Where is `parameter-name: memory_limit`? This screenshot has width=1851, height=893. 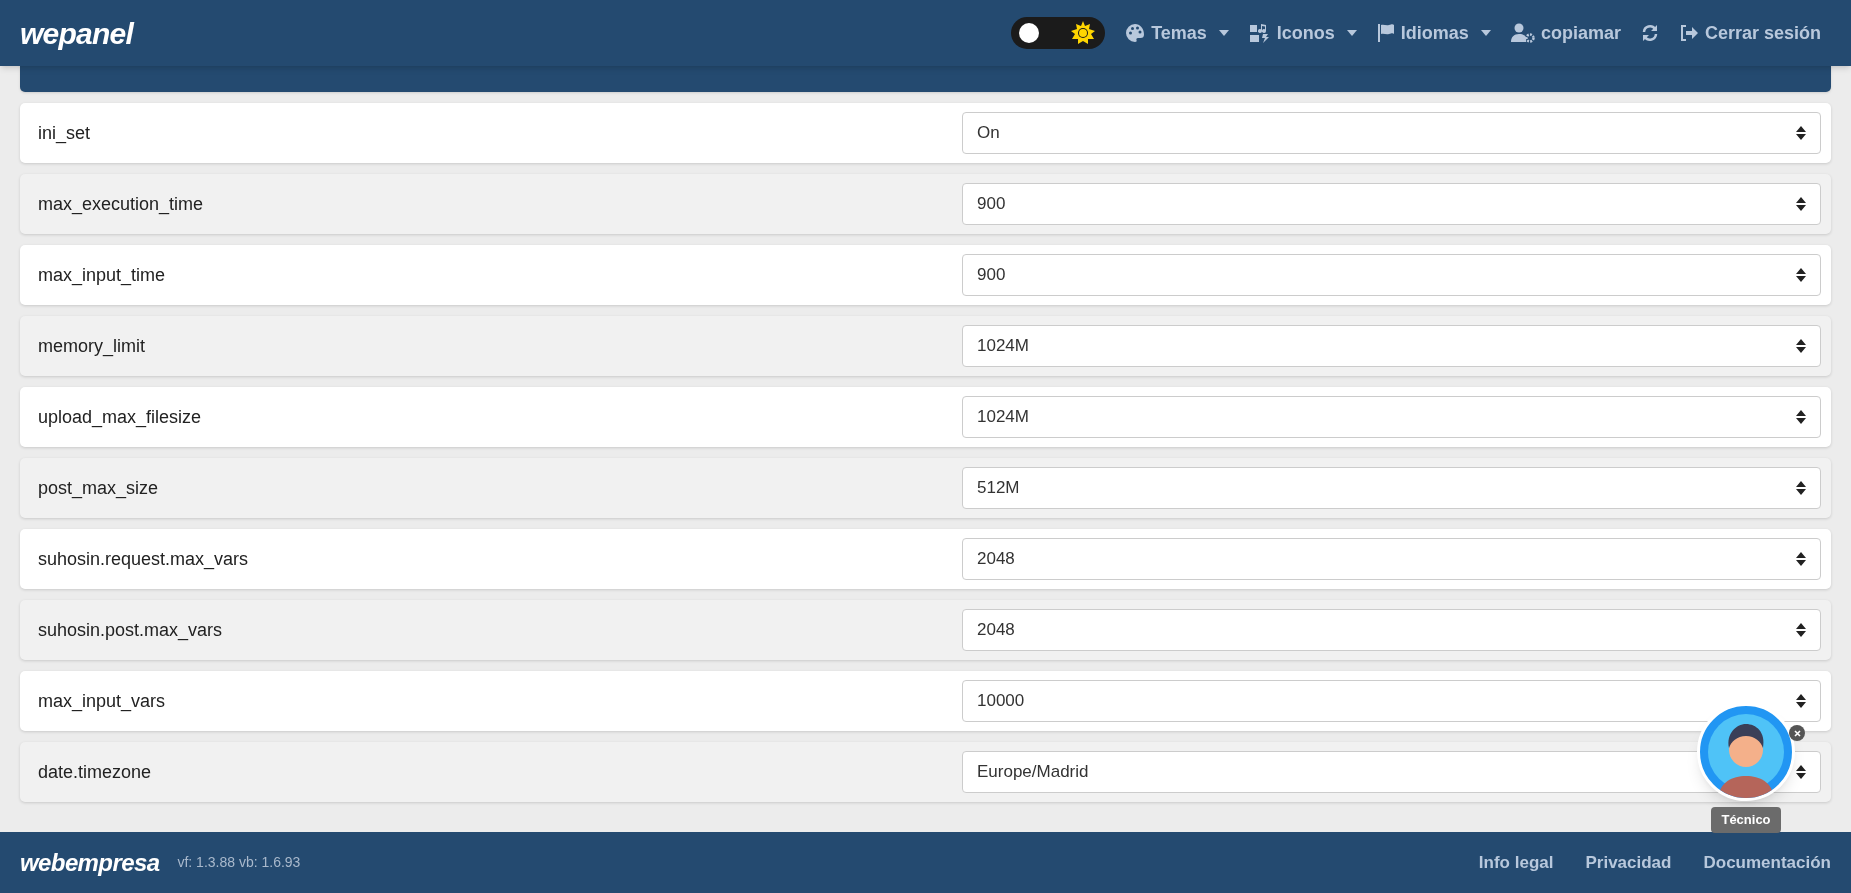
parameter-name: memory_limit is located at coordinates (92, 346).